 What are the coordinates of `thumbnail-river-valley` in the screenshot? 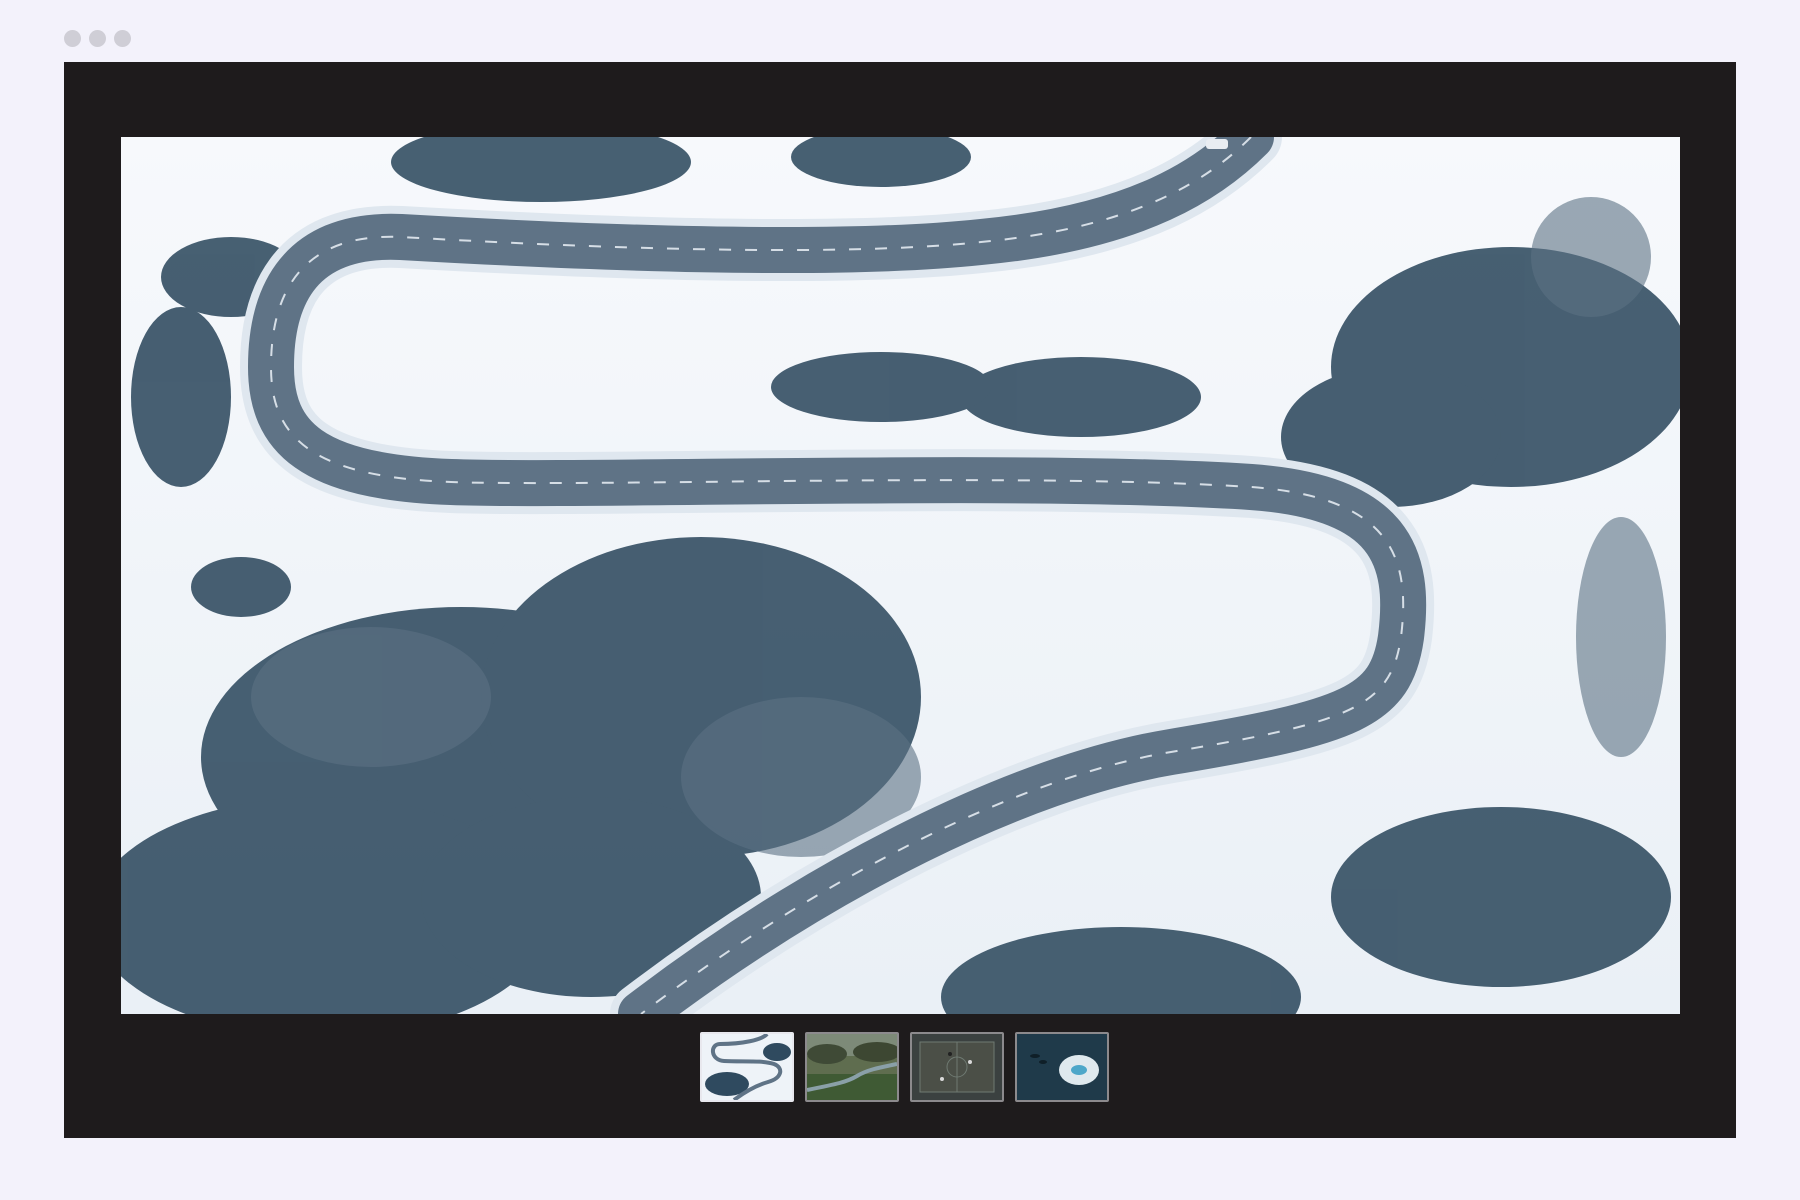 It's located at (852, 1067).